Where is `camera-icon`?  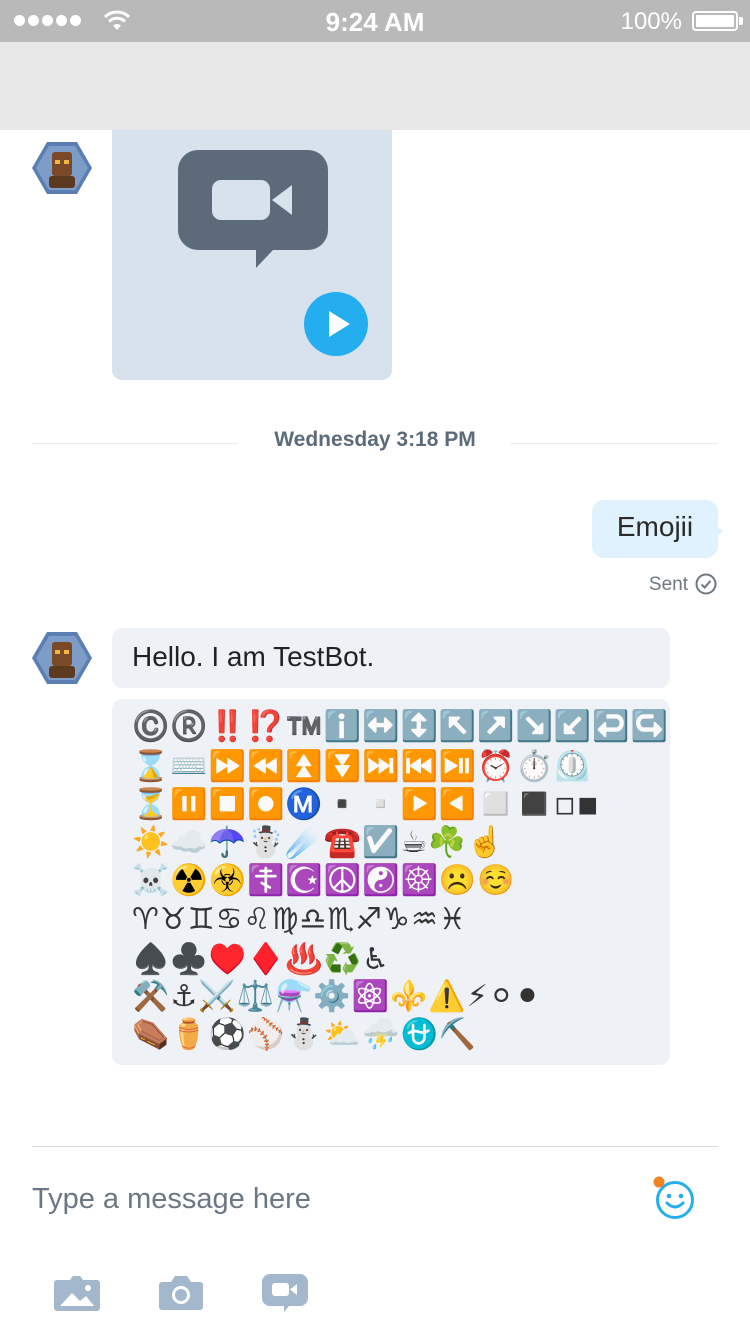
camera-icon is located at coordinates (181, 1292).